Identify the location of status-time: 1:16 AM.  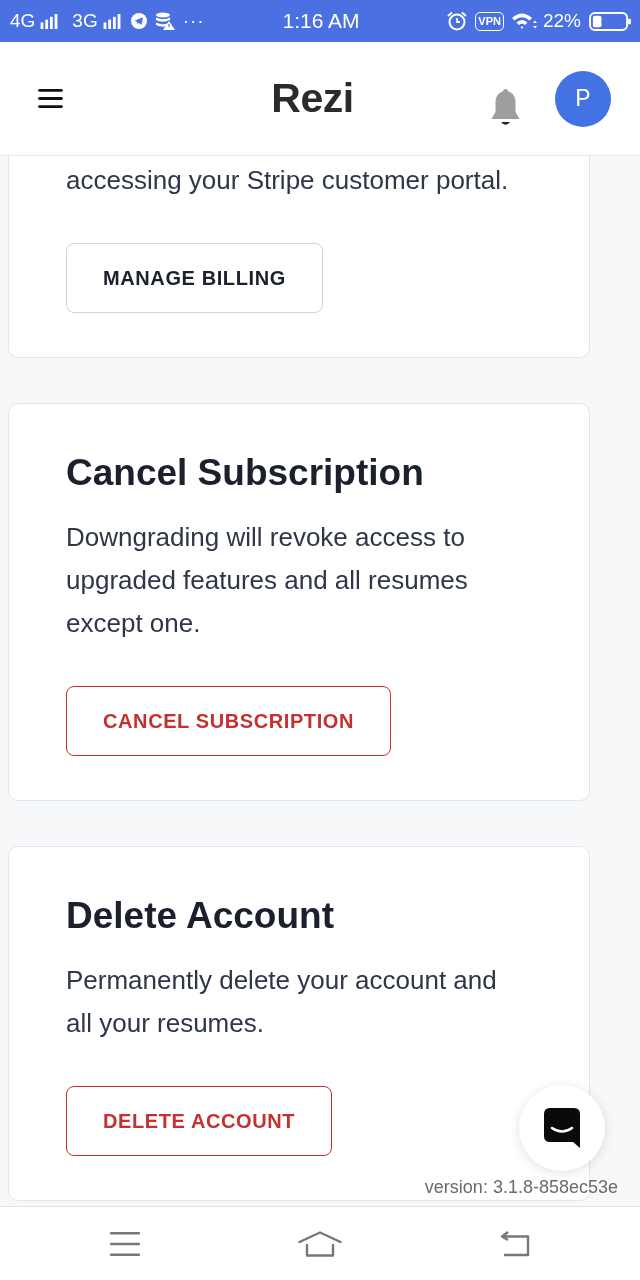
(321, 21).